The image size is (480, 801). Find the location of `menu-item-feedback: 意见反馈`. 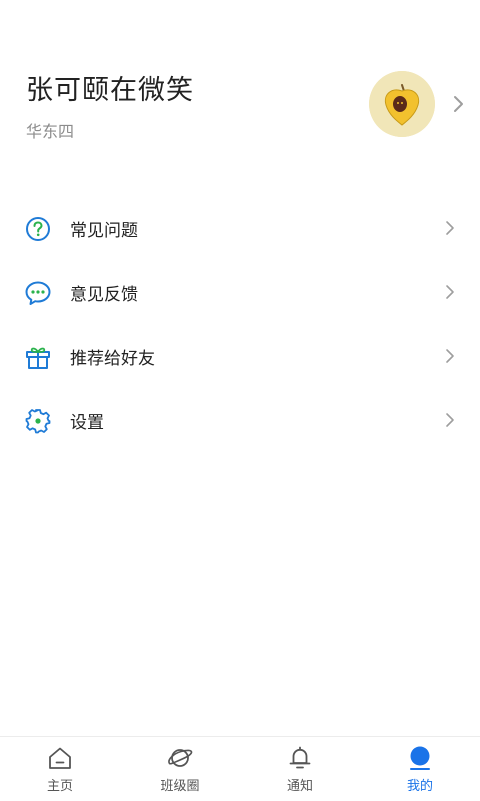

menu-item-feedback: 意见反馈 is located at coordinates (240, 292).